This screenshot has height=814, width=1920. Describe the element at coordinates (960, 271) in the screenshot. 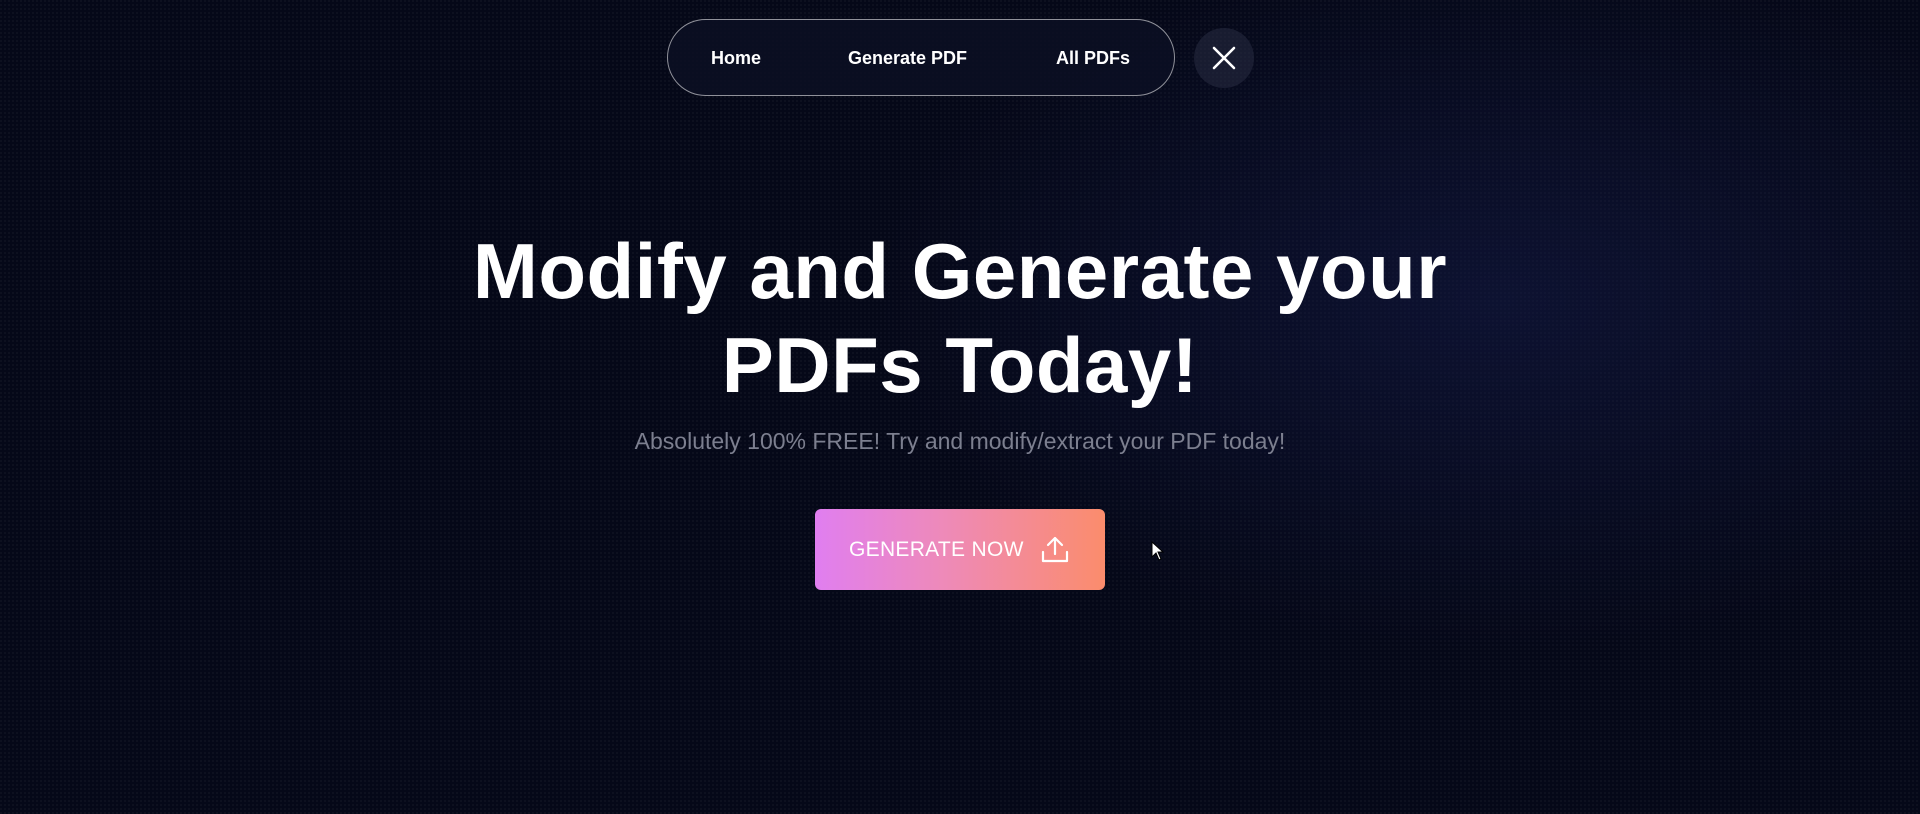

I see `hero-title-line-1: Modify and Generate your` at that location.